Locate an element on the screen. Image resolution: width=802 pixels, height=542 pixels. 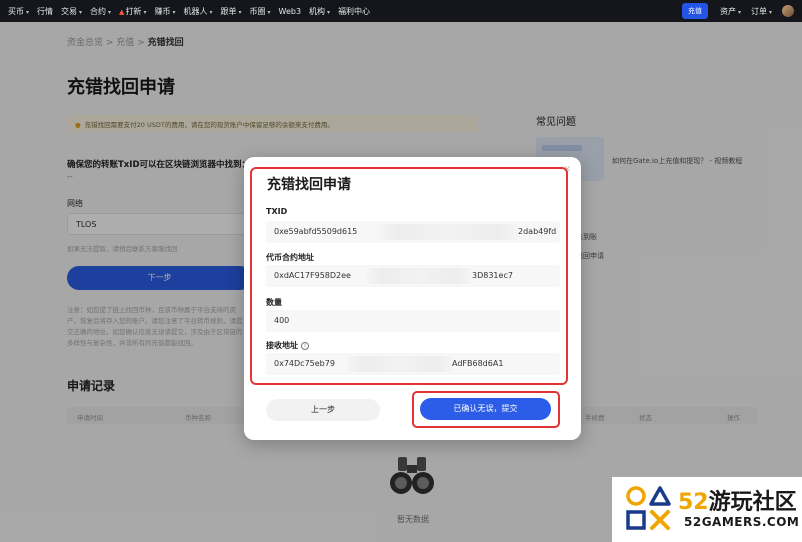
nav-right-group: 充值 资产 ▾ 订单 ▾ is located at coordinates (737, 11).